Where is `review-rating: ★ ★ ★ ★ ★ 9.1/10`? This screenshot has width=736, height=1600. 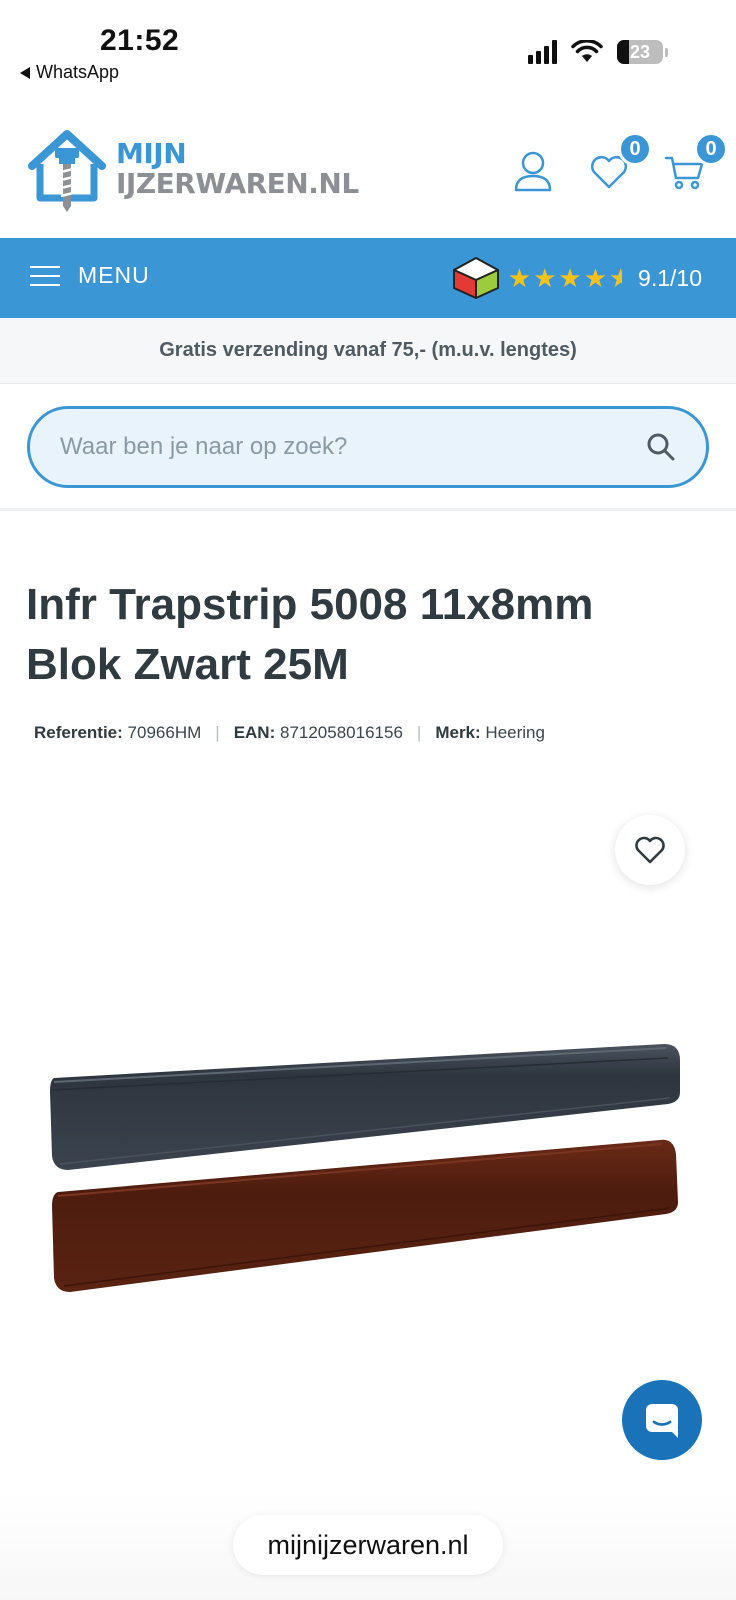
review-rating: ★ ★ ★ ★ ★ 9.1/10 is located at coordinates (577, 278).